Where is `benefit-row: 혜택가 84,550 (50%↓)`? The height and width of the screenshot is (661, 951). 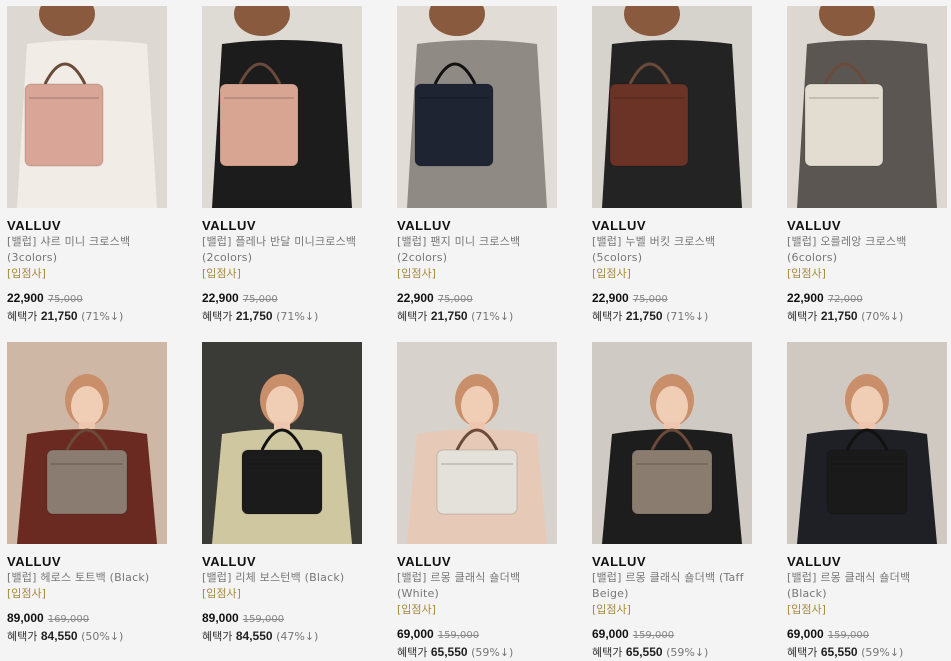 benefit-row: 혜택가 84,550 (50%↓) is located at coordinates (89, 636).